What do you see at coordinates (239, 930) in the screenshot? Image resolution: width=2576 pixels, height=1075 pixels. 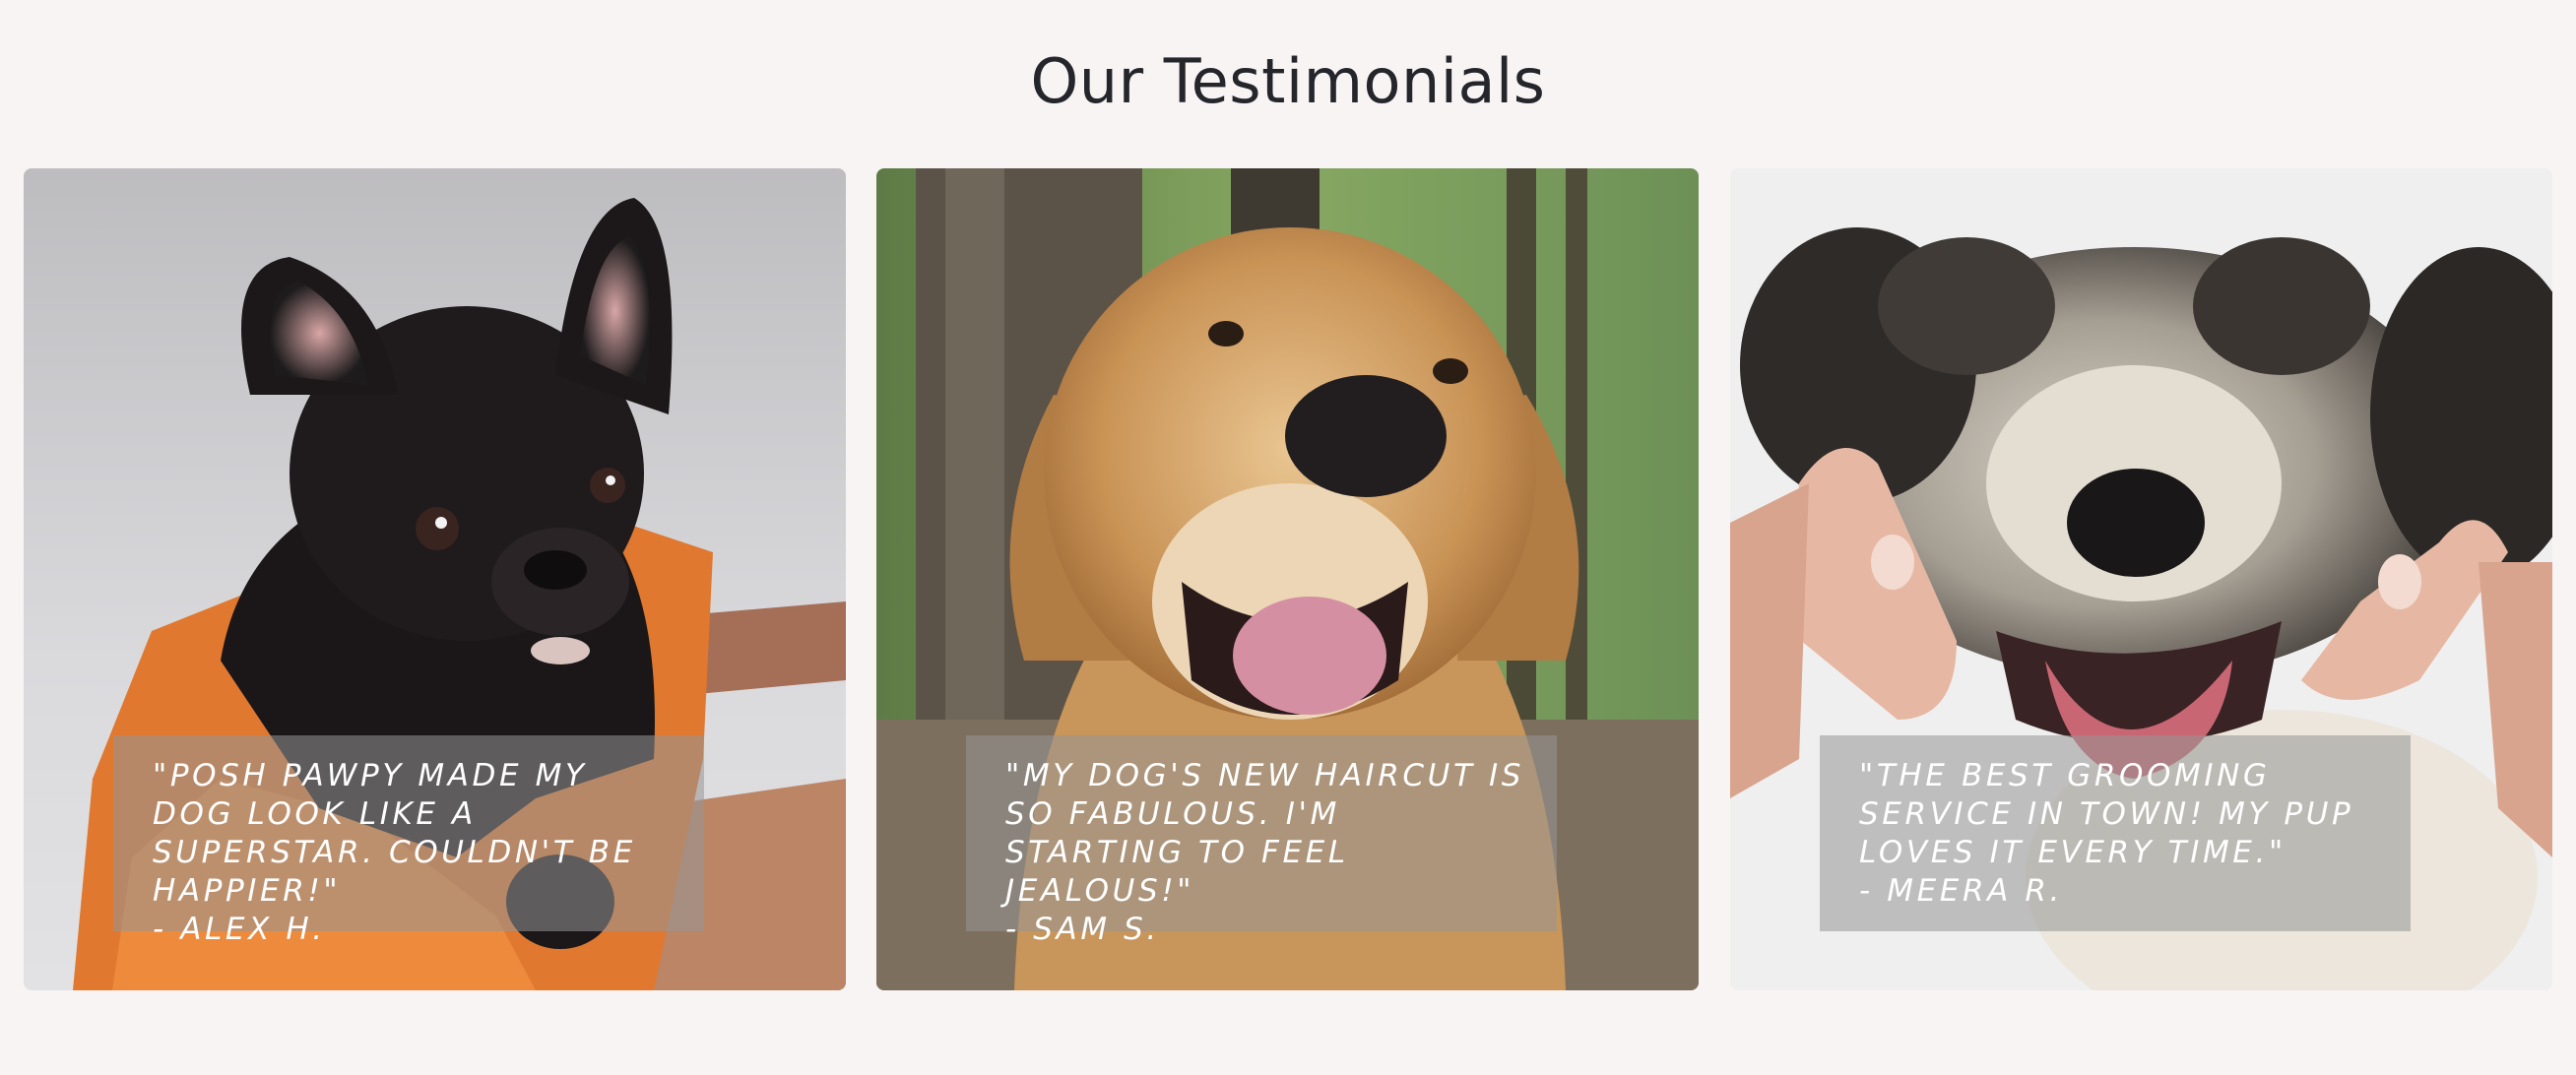 I see `testimonial-author: - Alex H.` at bounding box center [239, 930].